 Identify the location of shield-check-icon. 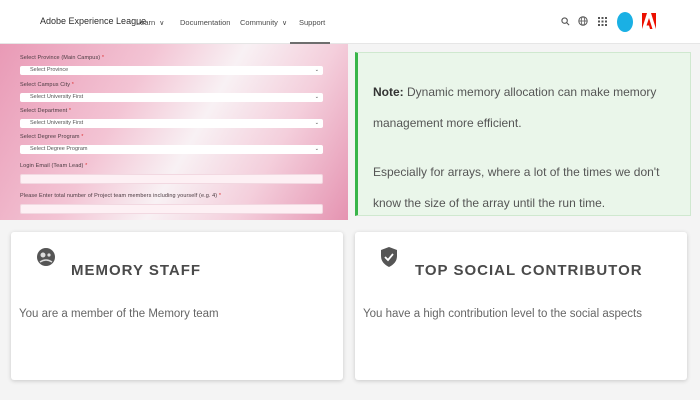
(390, 257).